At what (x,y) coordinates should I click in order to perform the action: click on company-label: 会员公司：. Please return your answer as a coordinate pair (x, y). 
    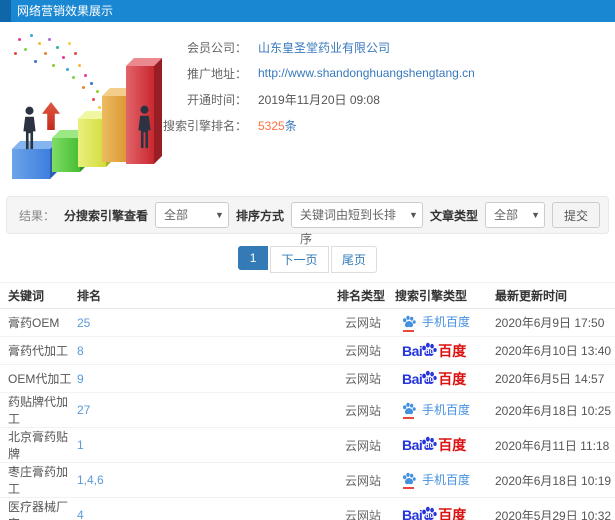
    Looking at the image, I should click on (216, 47).